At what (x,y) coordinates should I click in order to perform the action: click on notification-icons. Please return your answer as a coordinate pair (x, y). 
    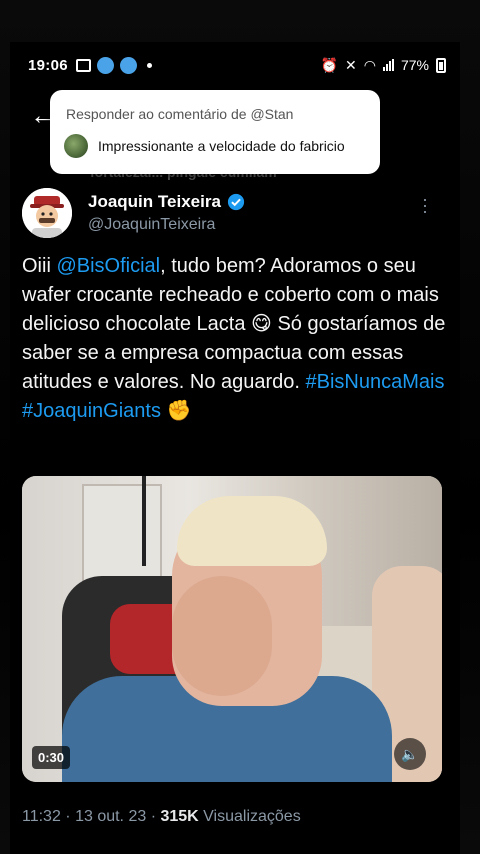
    Looking at the image, I should click on (113, 65).